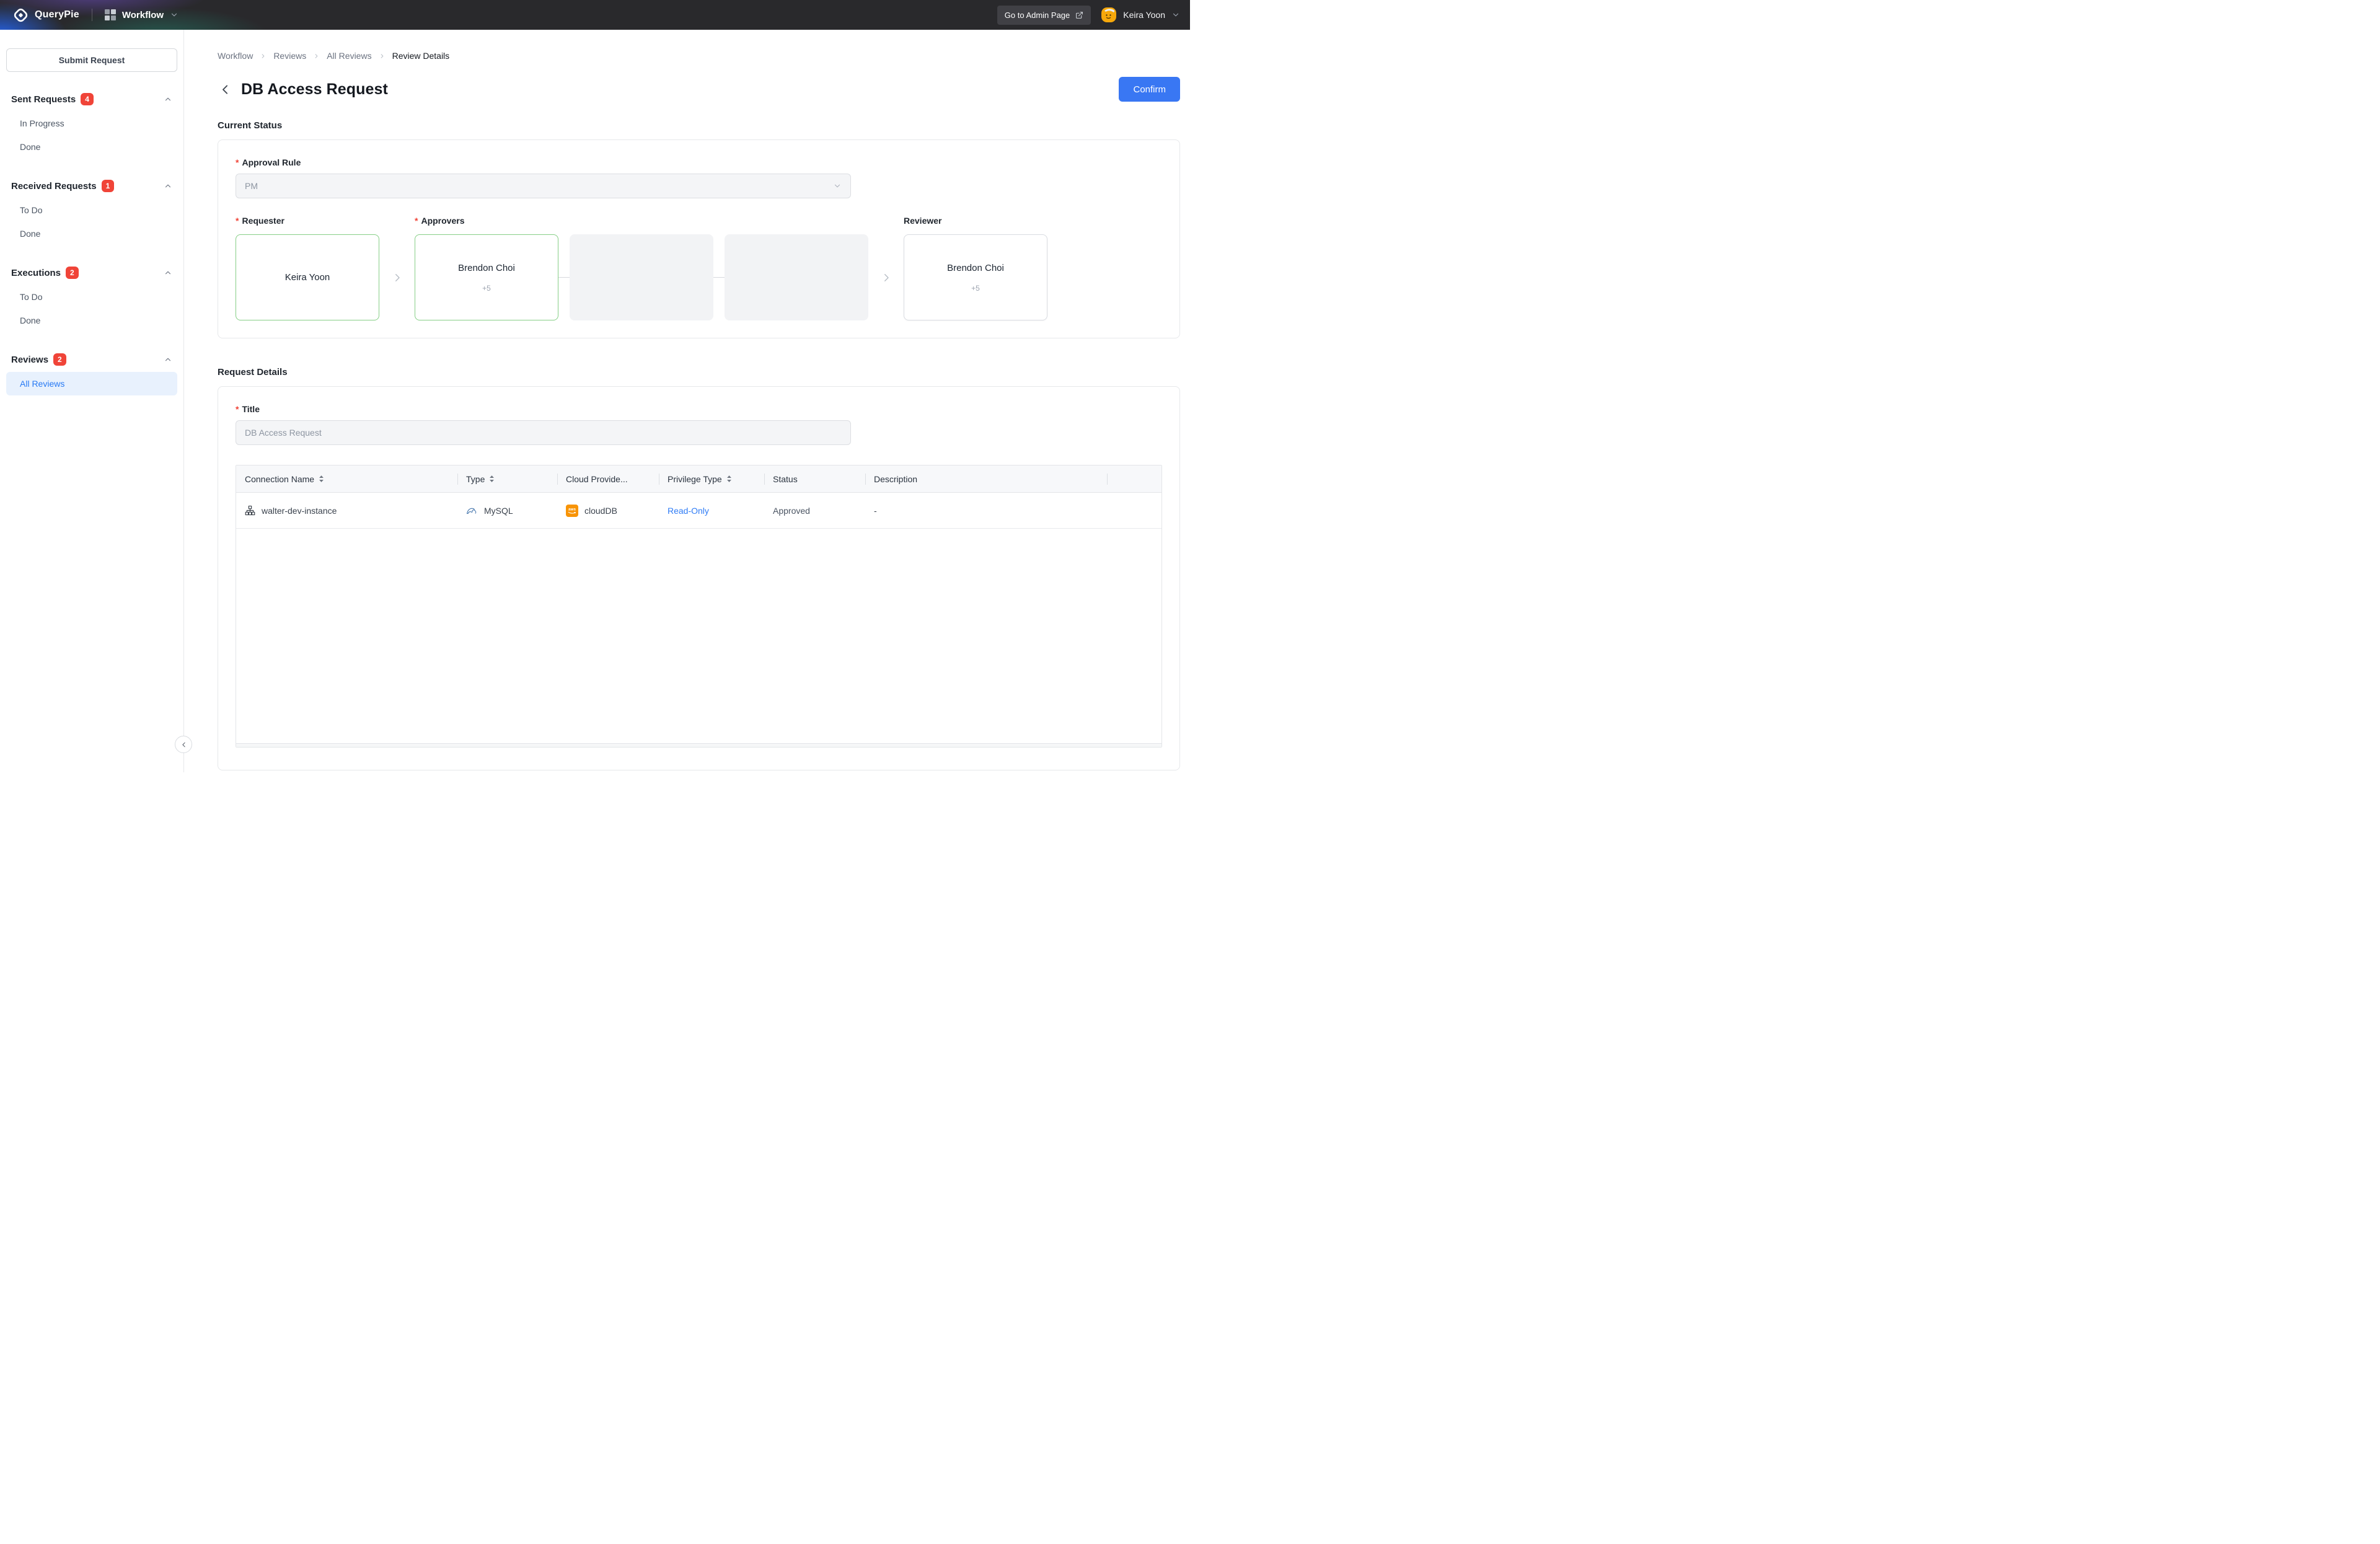 The height and width of the screenshot is (1544, 2380). I want to click on cell-cloud-provider: aws cloudDB, so click(608, 510).